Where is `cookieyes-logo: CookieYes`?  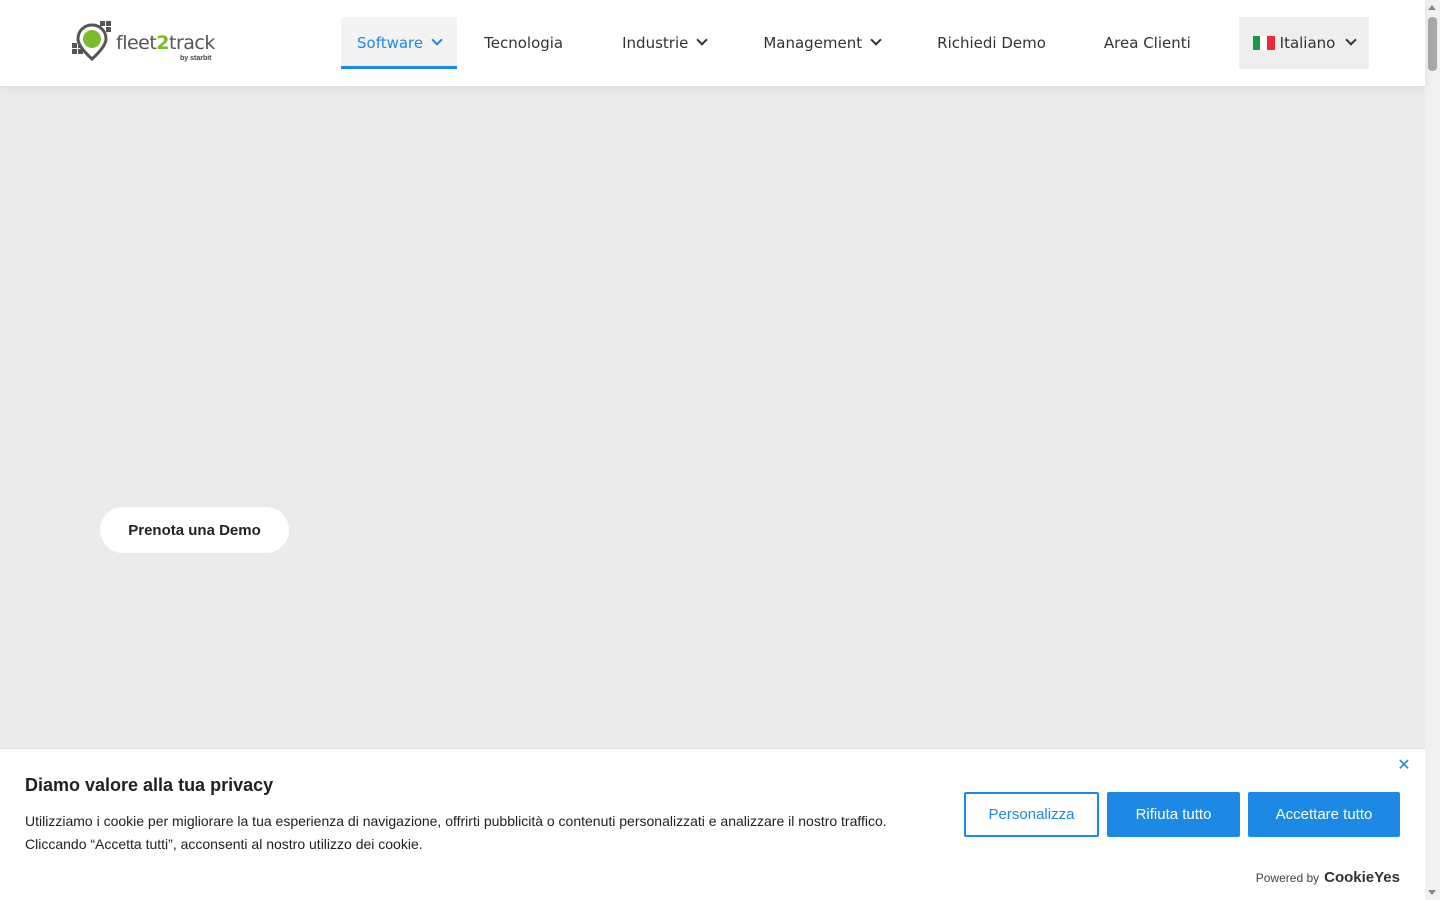
cookieyes-logo: CookieYes is located at coordinates (1362, 877).